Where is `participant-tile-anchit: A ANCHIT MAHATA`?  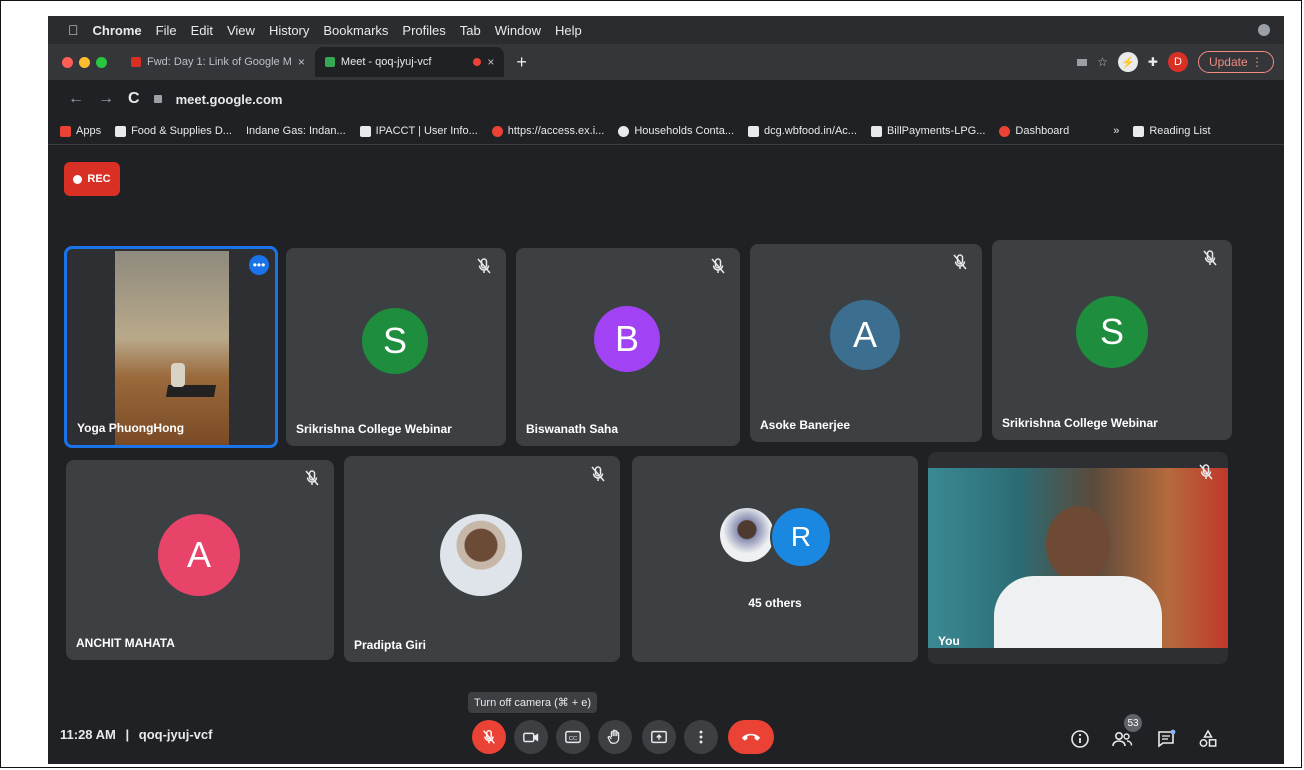
participant-tile-anchit: A ANCHIT MAHATA is located at coordinates (200, 560).